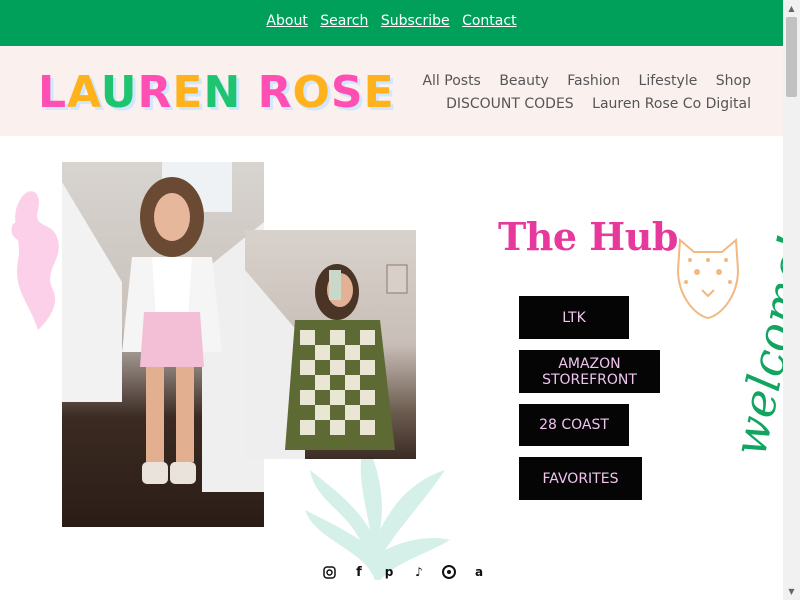  I want to click on top-nav-contact: Contact, so click(489, 21).